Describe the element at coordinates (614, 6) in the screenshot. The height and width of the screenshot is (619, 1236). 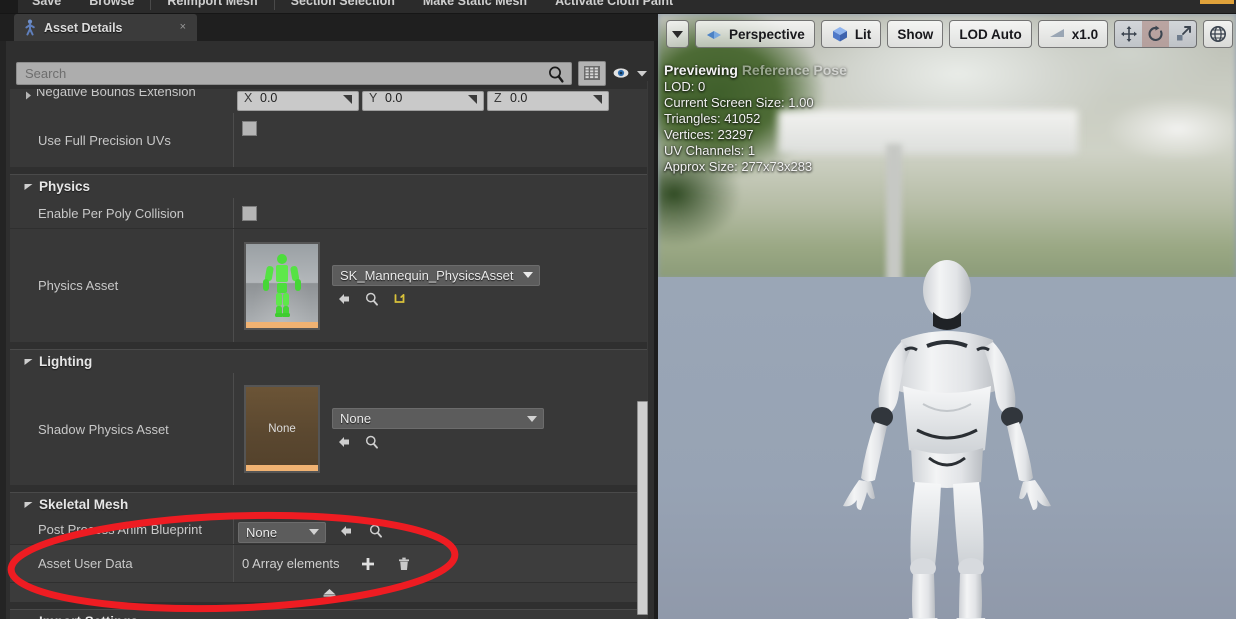
I see `toolbar-activate-cloth-paint-button: Activate Cloth Paint` at that location.